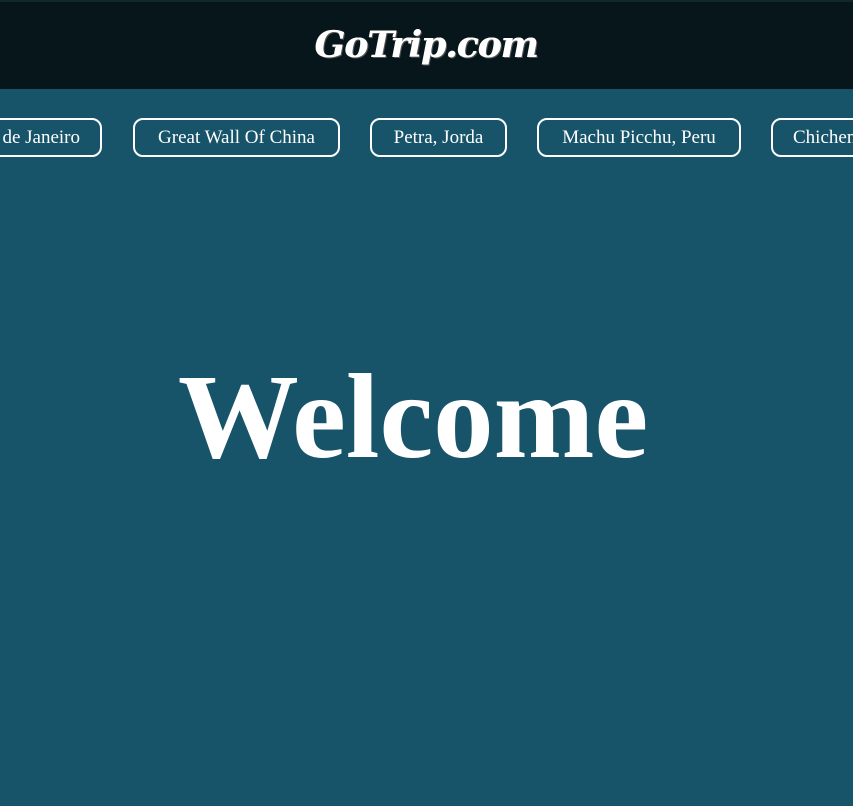 The width and height of the screenshot is (853, 806). I want to click on welcome-heading: Welcome, so click(413, 417).